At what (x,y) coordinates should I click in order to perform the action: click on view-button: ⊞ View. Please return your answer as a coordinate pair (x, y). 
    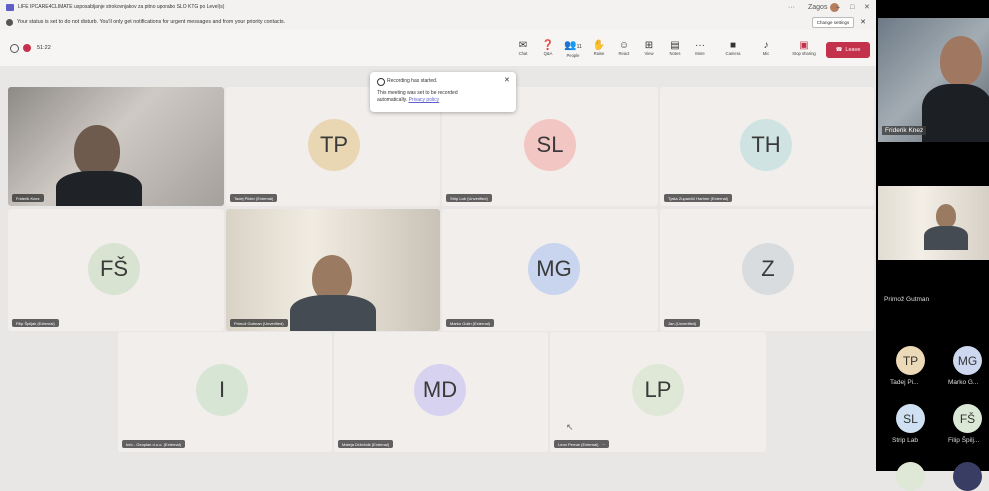
    Looking at the image, I should click on (649, 48).